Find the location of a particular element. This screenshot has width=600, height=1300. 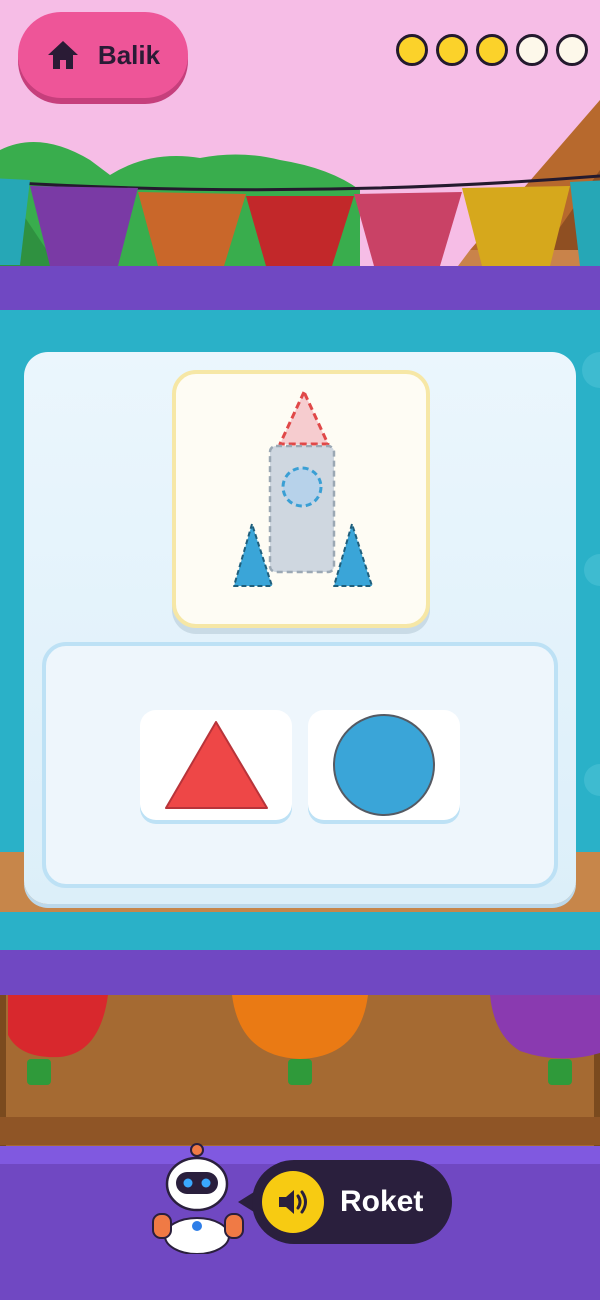

home-icon is located at coordinates (62, 55).